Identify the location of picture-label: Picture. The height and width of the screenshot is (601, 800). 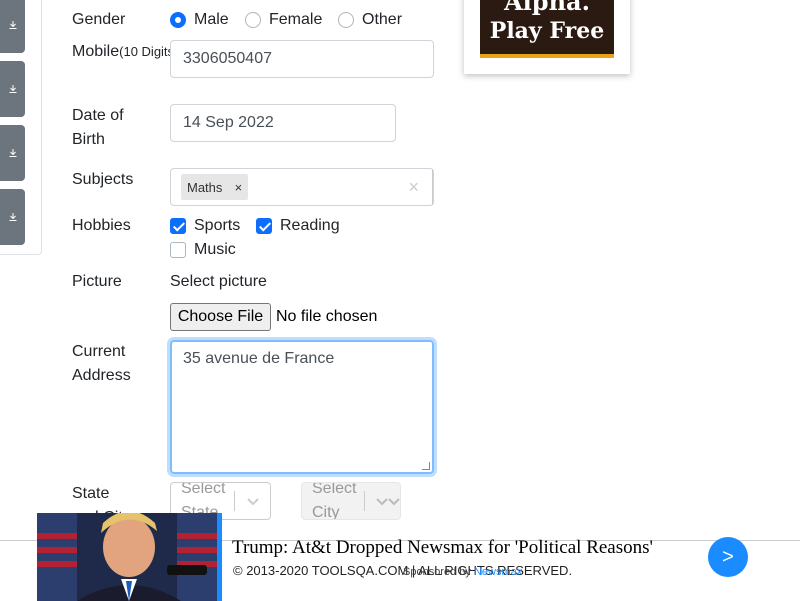
(97, 281).